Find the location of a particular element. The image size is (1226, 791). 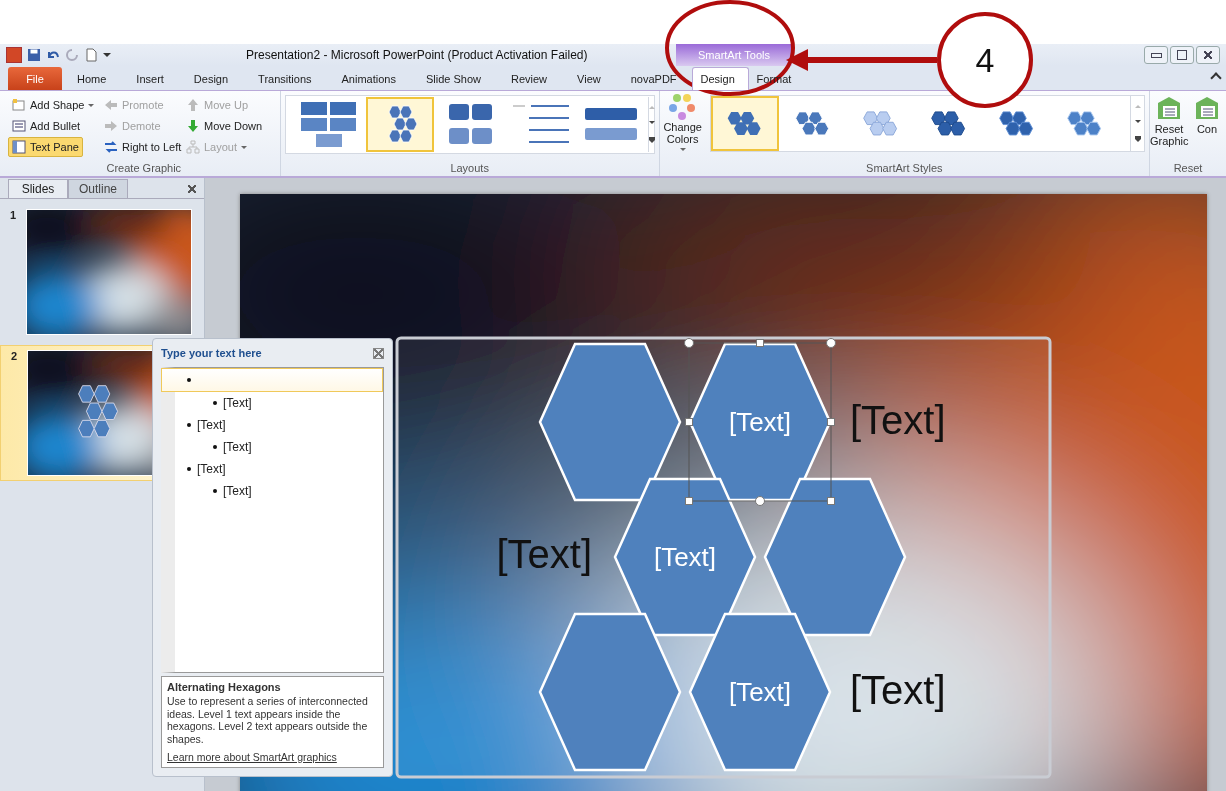

up-arrow-icon is located at coordinates (193, 105).